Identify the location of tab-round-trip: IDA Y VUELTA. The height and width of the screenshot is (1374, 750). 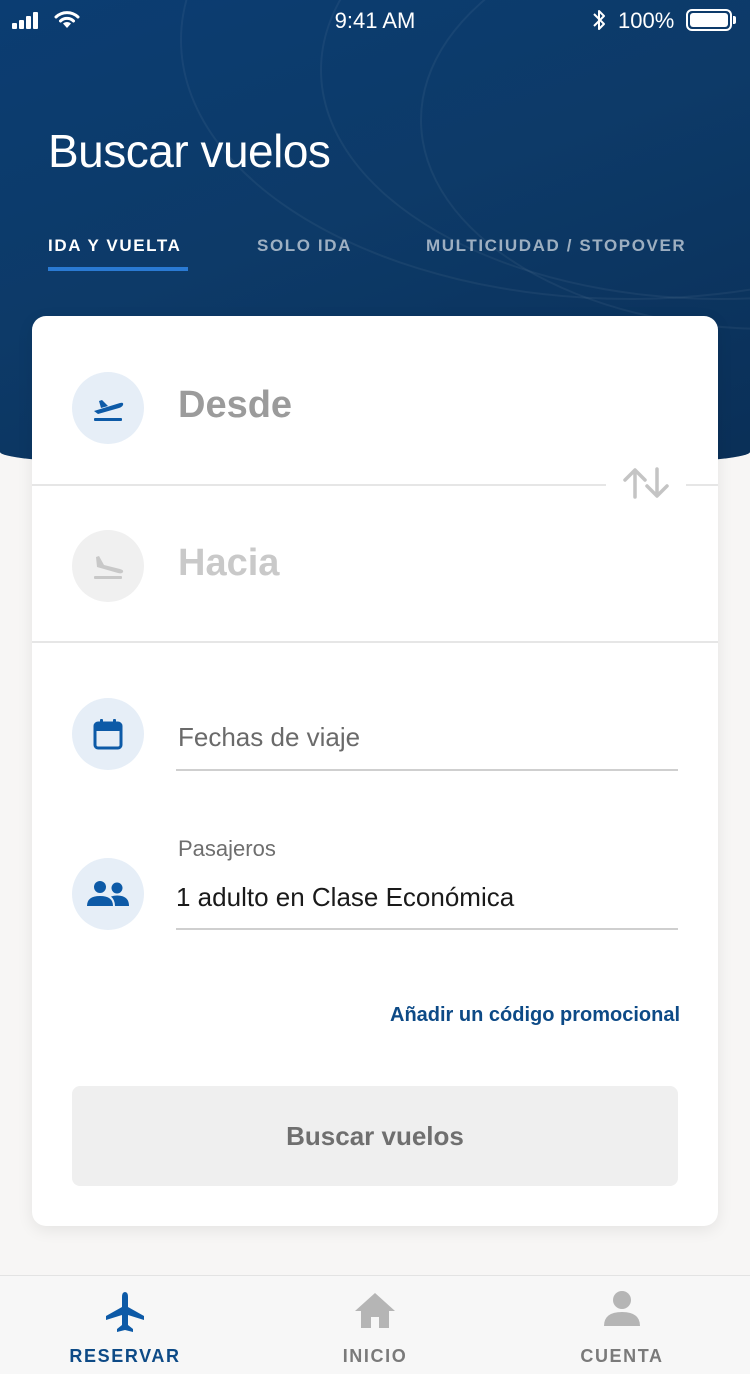
(115, 246).